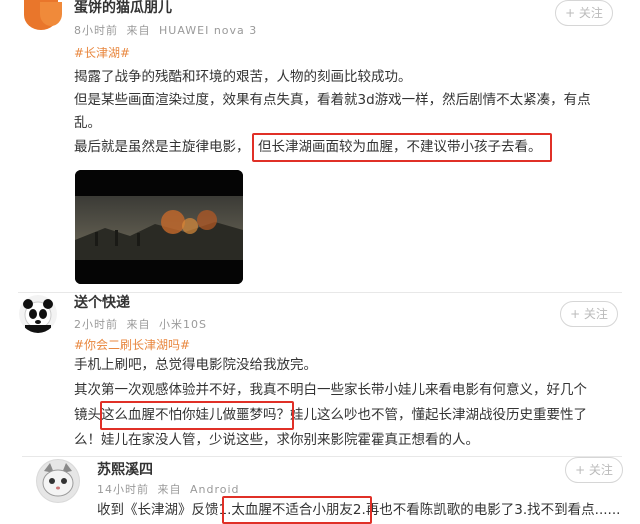 Image resolution: width=640 pixels, height=524 pixels. Describe the element at coordinates (243, 77) in the screenshot. I see `post-text-line: 揭露了战争的残酷和环境的艰苦，人物的刻画比较成功。` at that location.